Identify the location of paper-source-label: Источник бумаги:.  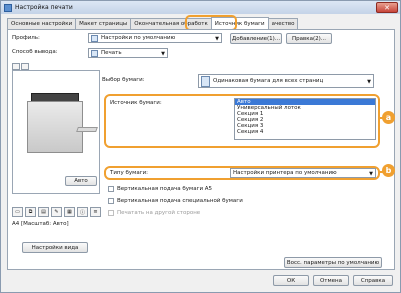
(136, 103).